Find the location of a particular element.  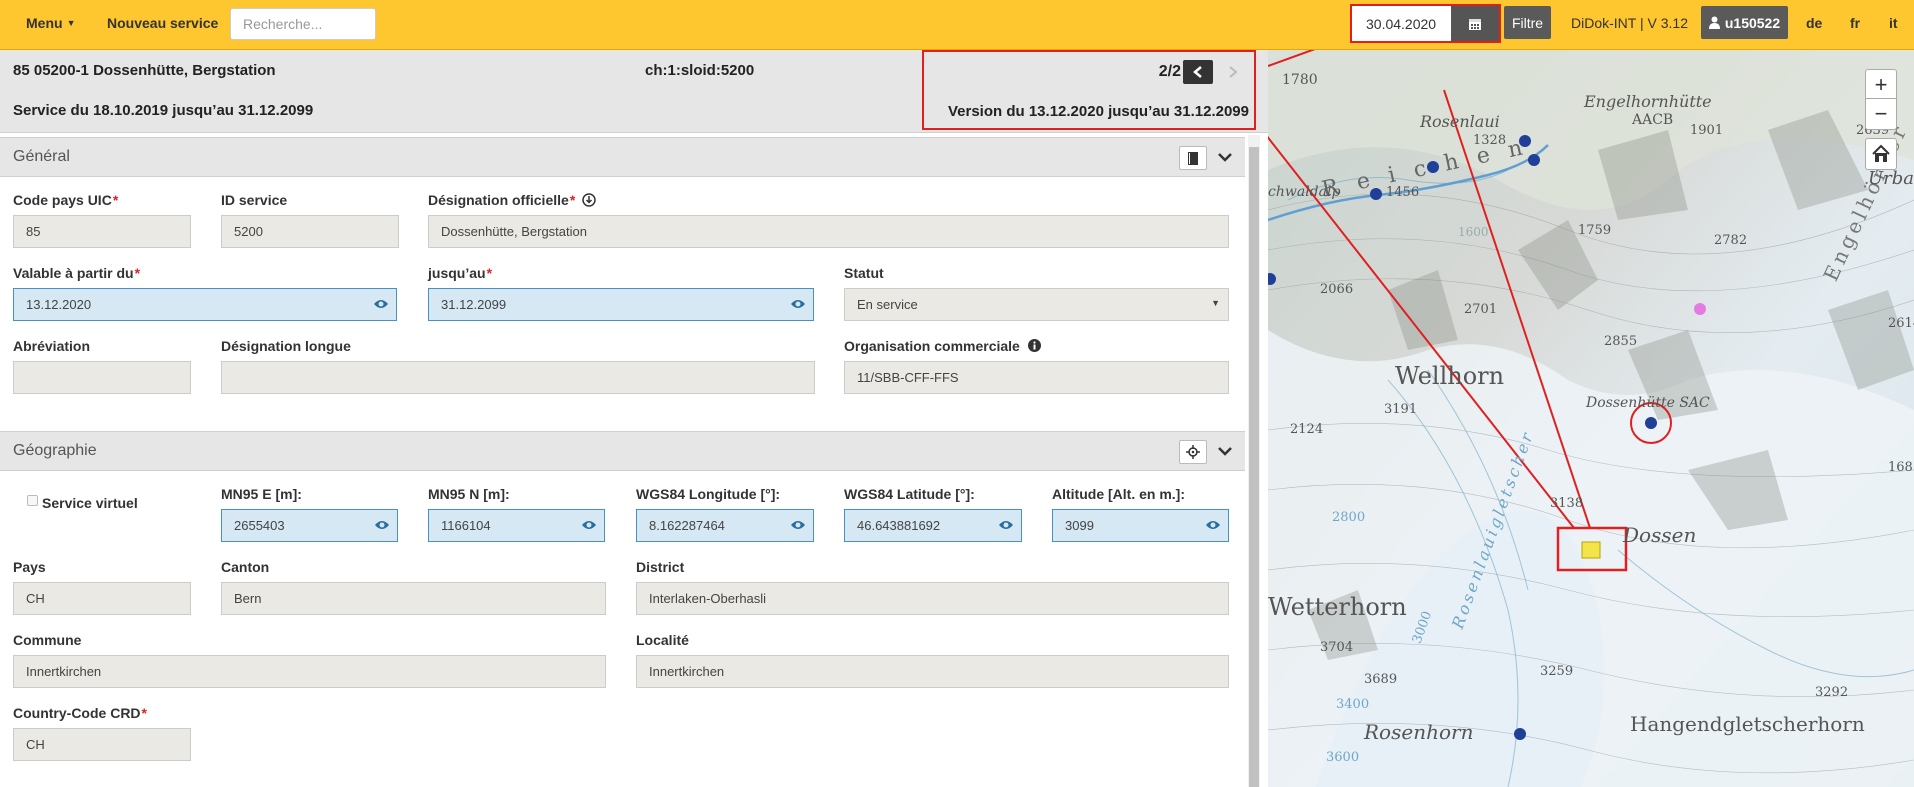

scrollbar is located at coordinates (1254, 461).